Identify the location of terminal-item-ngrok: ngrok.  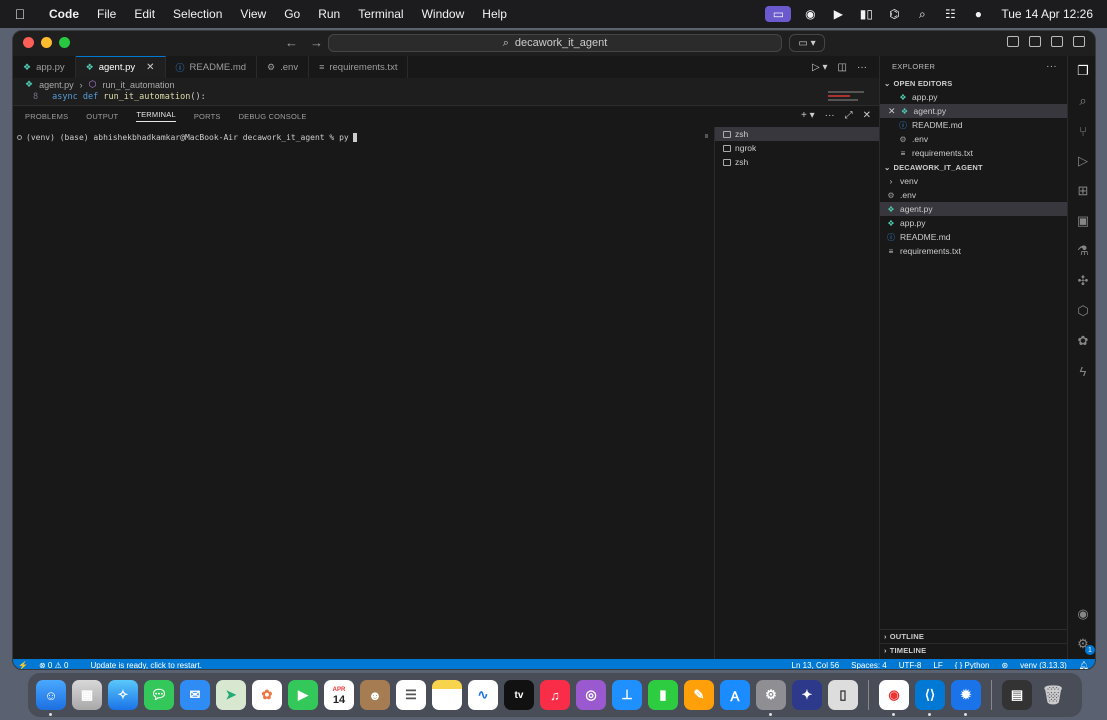
(797, 148).